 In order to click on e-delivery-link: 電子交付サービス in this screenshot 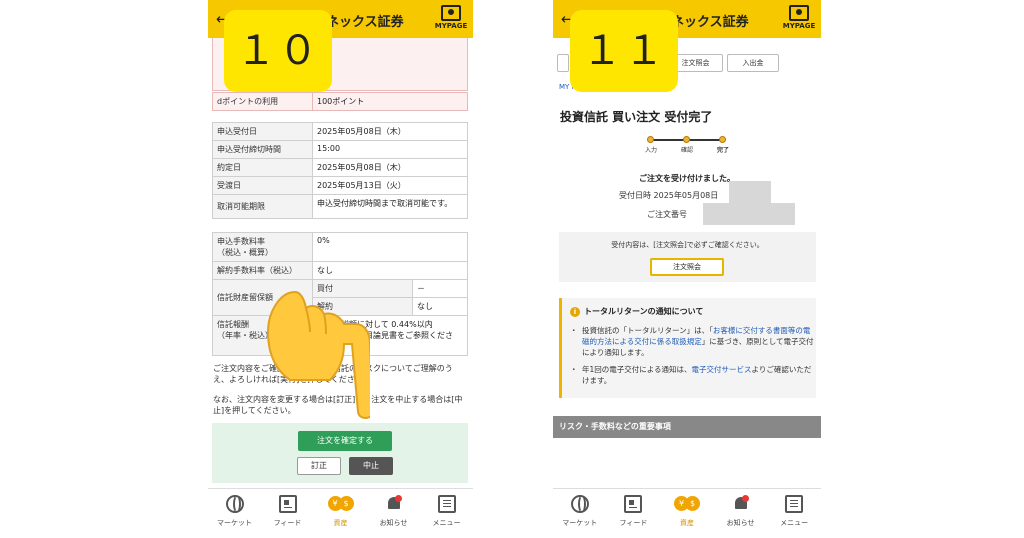, I will do `click(722, 369)`.